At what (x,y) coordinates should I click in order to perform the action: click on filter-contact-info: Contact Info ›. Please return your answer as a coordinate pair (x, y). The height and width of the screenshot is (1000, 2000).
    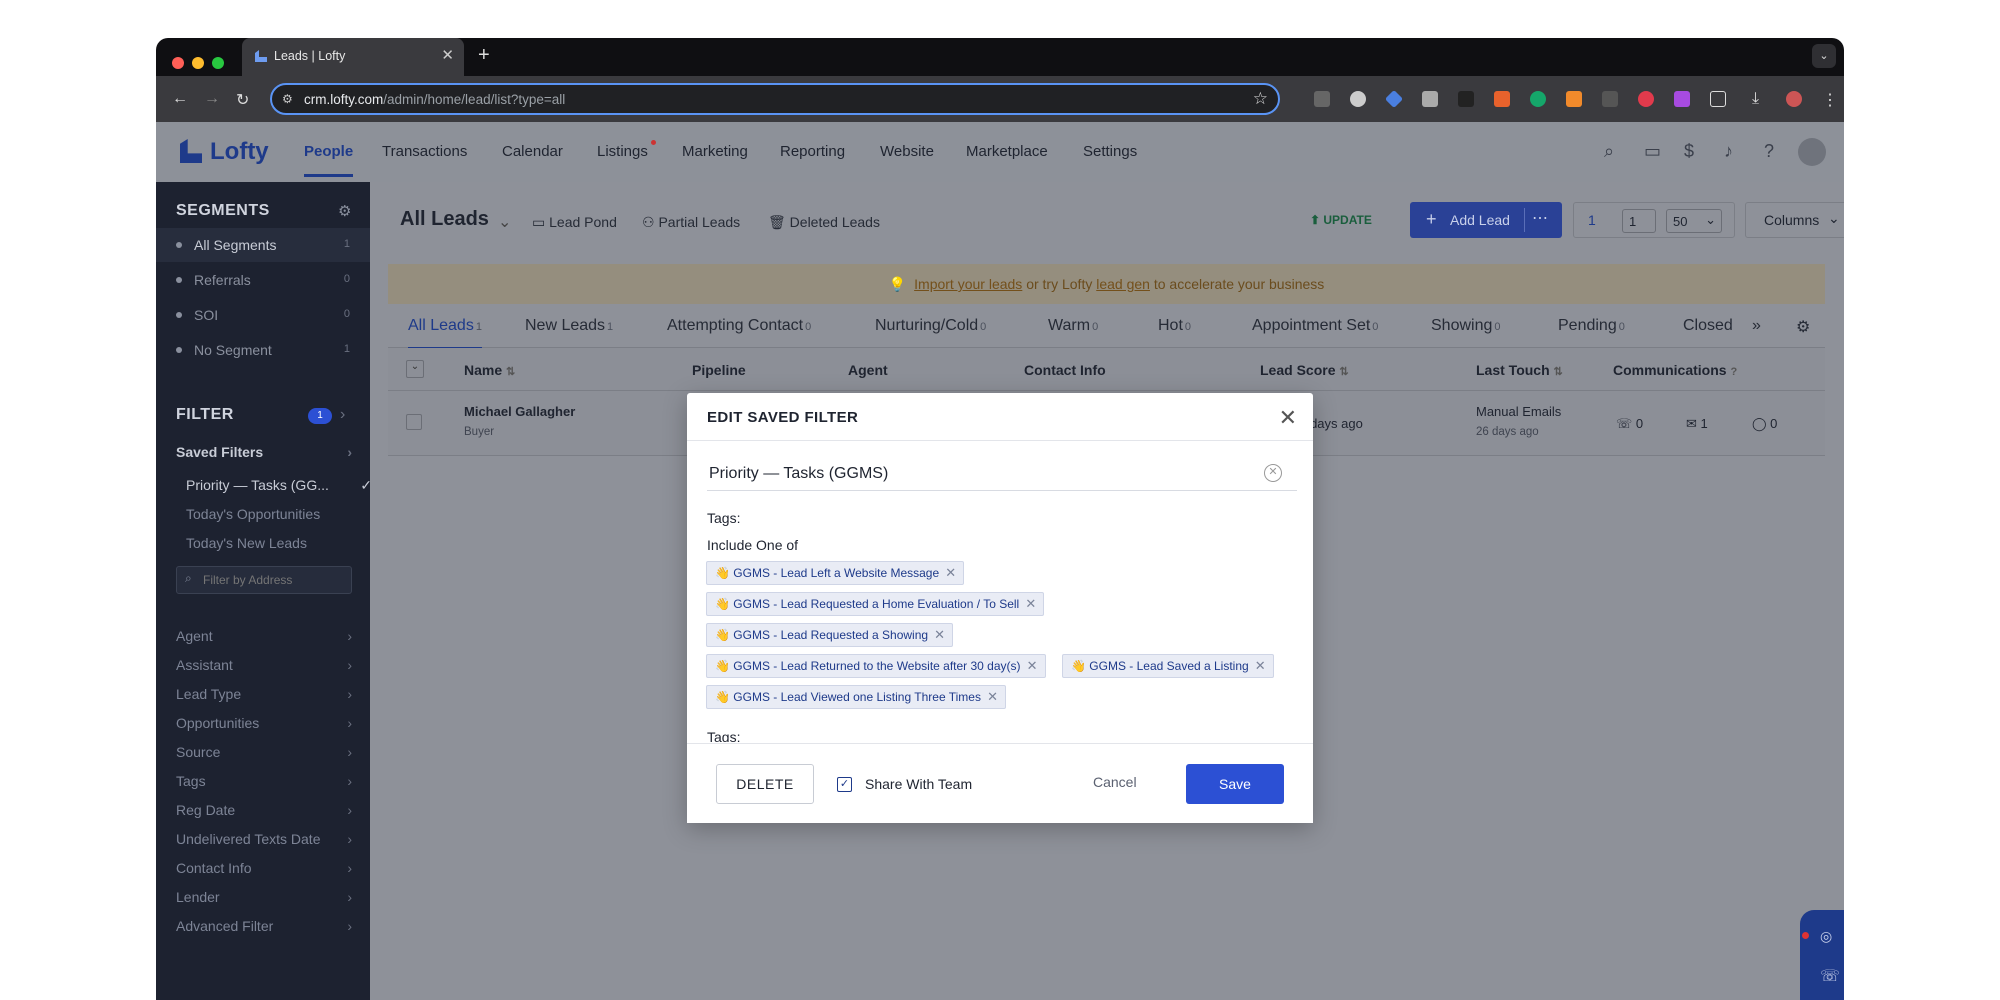
    Looking at the image, I should click on (264, 868).